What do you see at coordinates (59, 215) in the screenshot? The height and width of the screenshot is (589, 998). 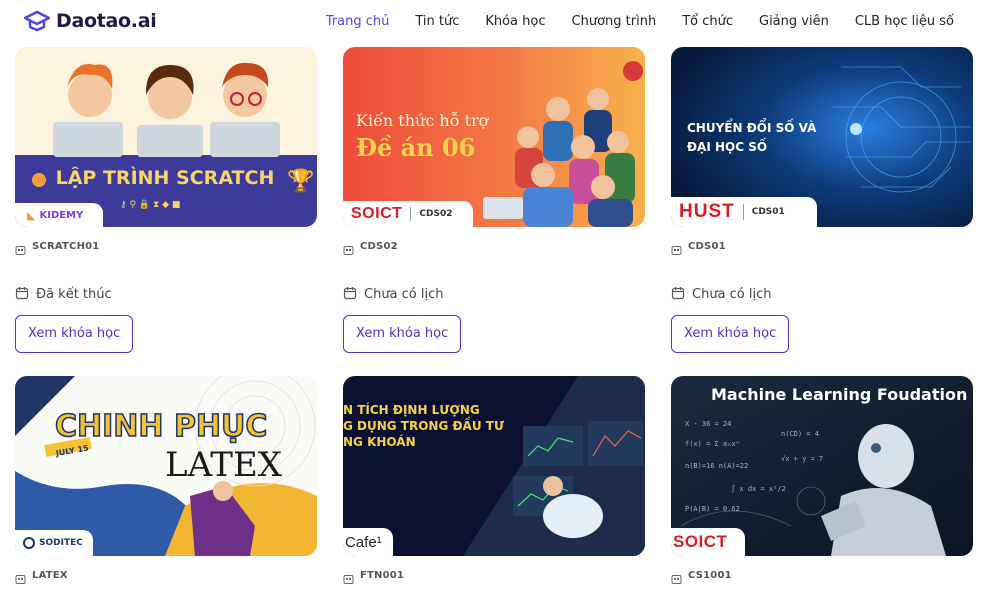 I see `partner-badge: ◣ KIDEMY` at bounding box center [59, 215].